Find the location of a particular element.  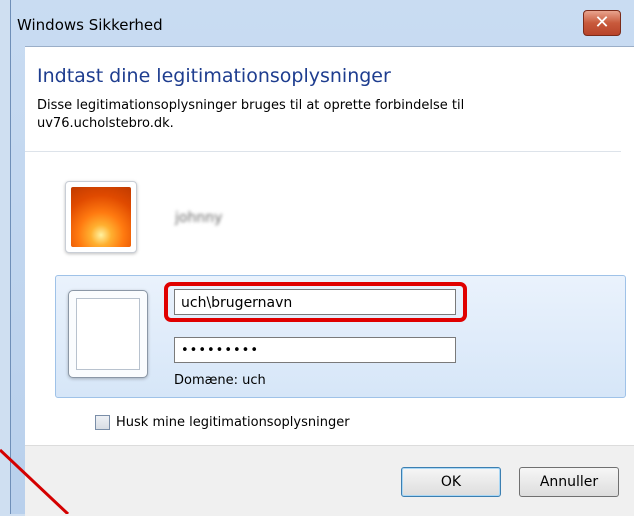

remember-credentials: Husk mine legitimationsoplysninger is located at coordinates (222, 422).